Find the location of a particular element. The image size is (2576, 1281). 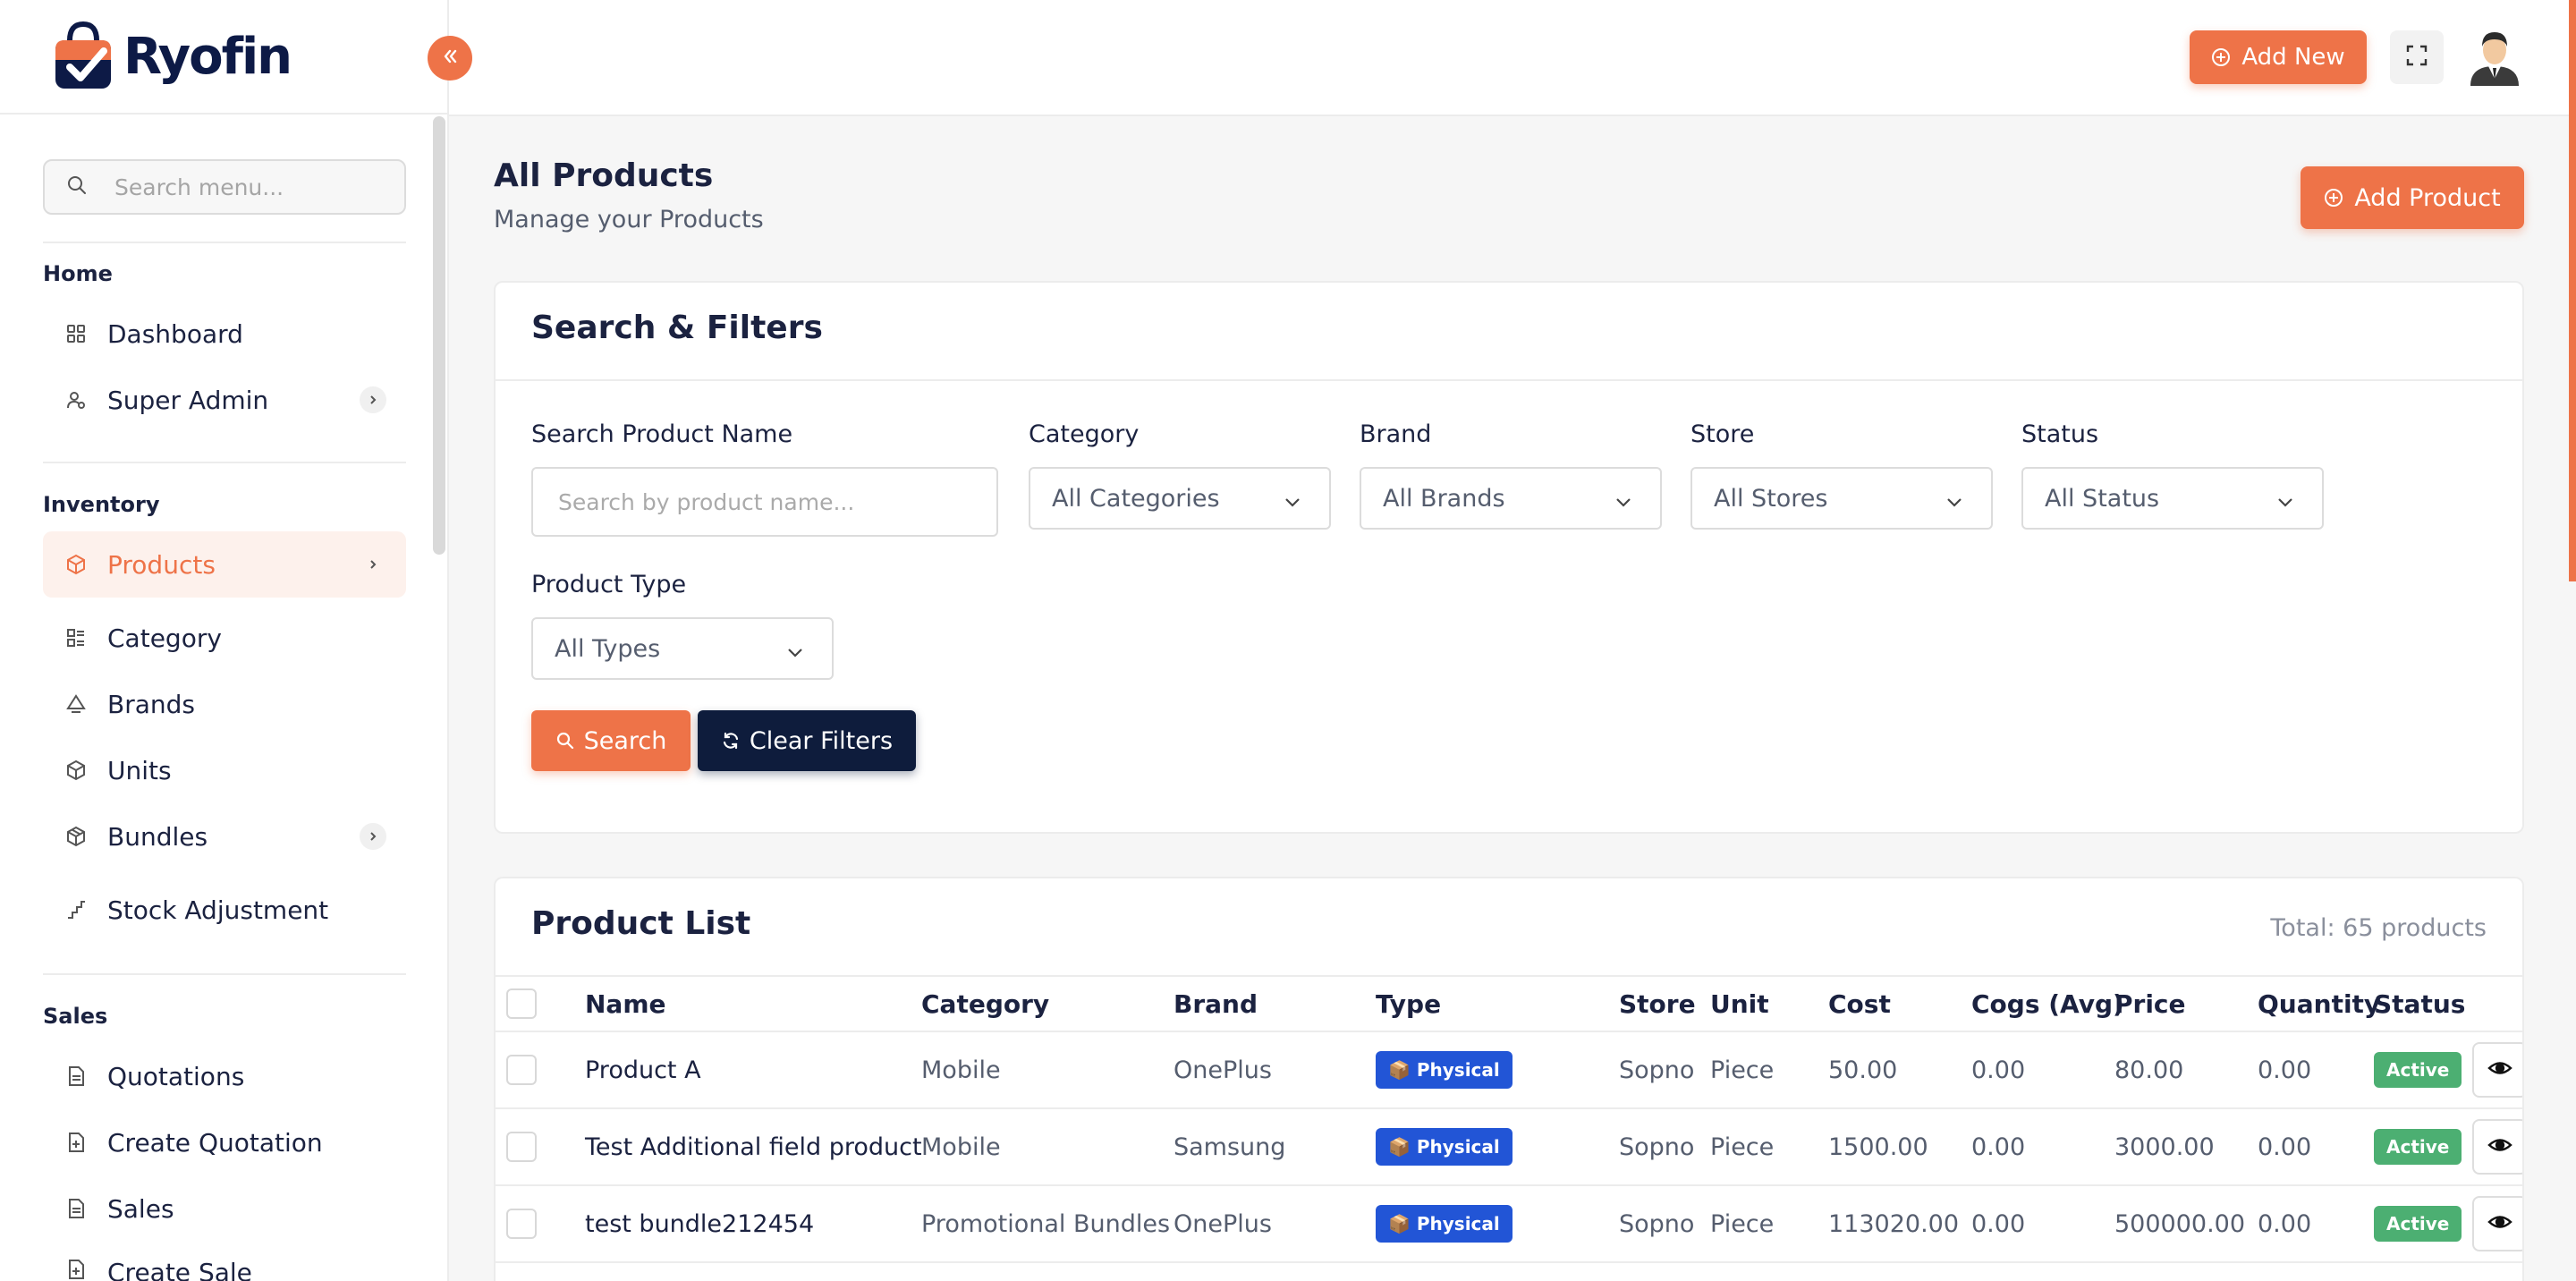

column-header-type: Type is located at coordinates (1408, 1004).